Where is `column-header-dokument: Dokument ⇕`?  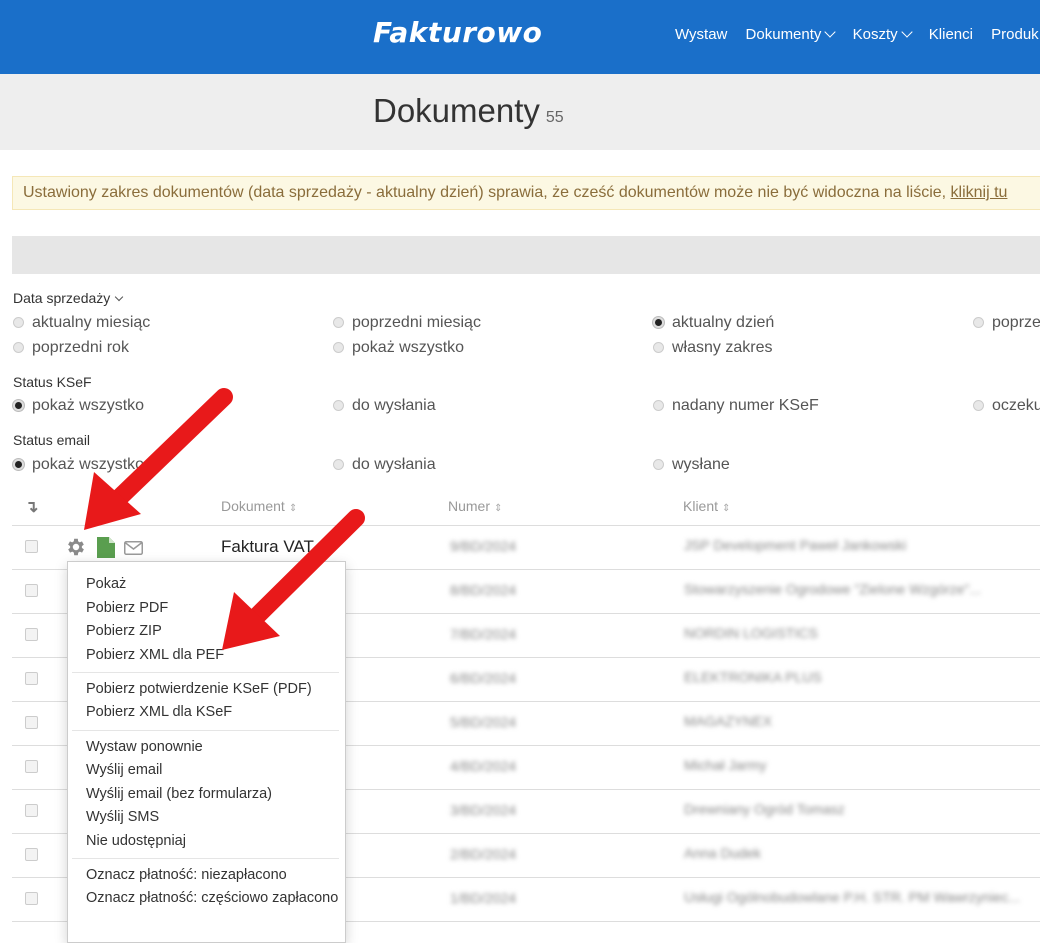 column-header-dokument: Dokument ⇕ is located at coordinates (259, 506).